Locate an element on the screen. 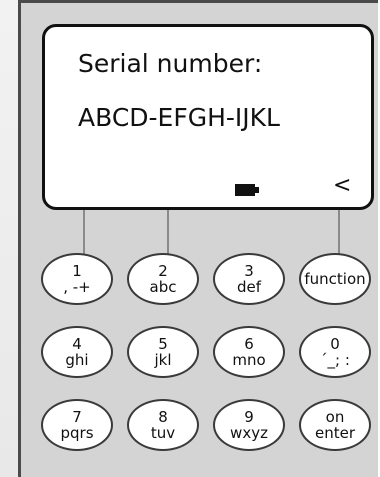 This screenshot has width=380, height=477. back-indicator: < is located at coordinates (342, 185).